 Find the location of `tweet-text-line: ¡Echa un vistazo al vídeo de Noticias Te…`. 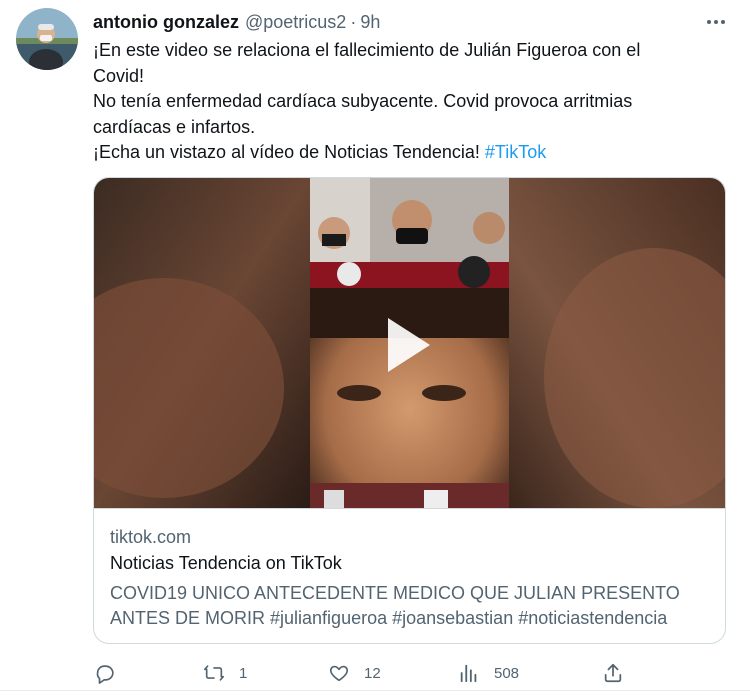

tweet-text-line: ¡Echa un vistazo al vídeo de Noticias Te… is located at coordinates (289, 152).